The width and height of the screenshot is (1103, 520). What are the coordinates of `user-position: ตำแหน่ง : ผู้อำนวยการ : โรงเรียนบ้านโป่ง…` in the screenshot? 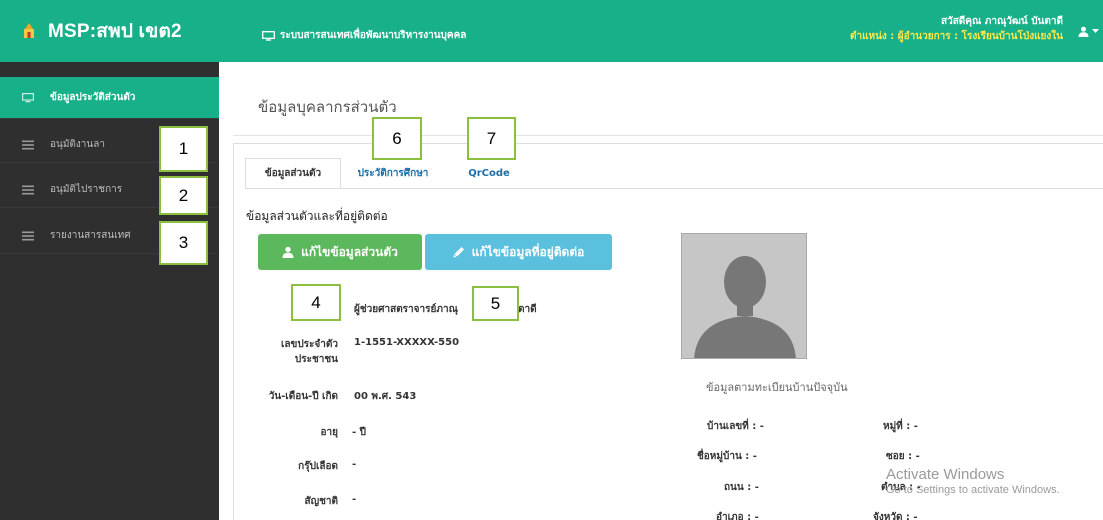 It's located at (956, 36).